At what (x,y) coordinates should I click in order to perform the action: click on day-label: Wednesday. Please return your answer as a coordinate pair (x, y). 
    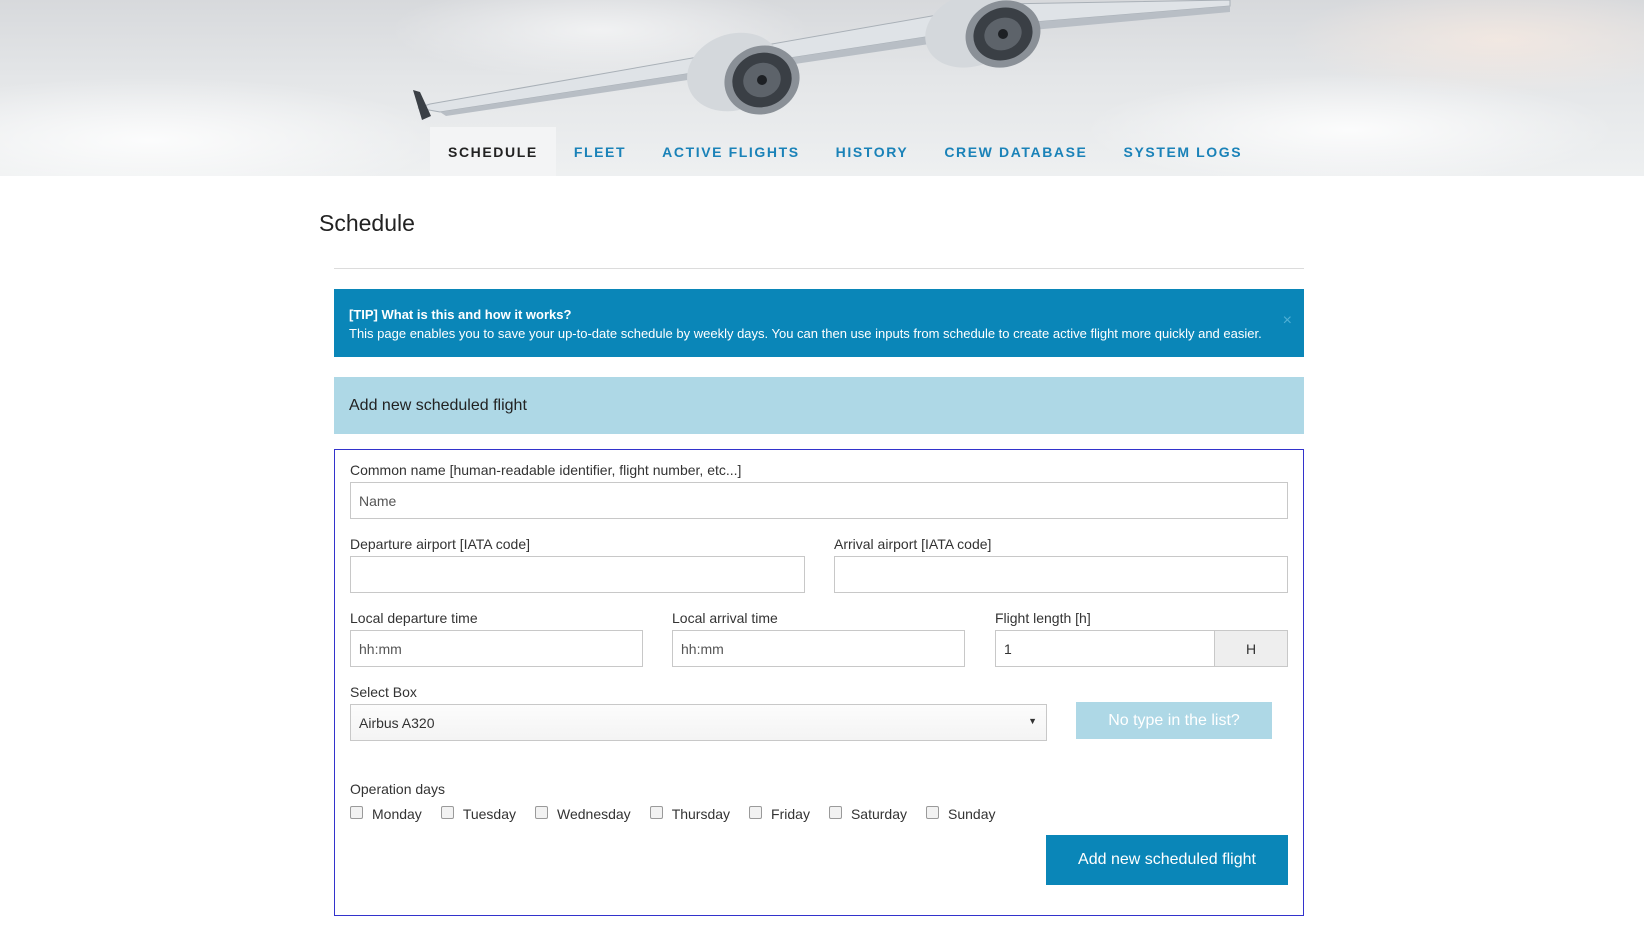
    Looking at the image, I should click on (594, 814).